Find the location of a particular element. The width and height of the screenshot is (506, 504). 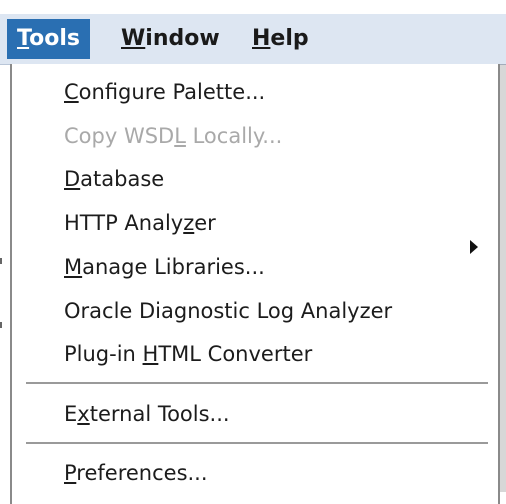

mnemonic: M is located at coordinates (73, 267).